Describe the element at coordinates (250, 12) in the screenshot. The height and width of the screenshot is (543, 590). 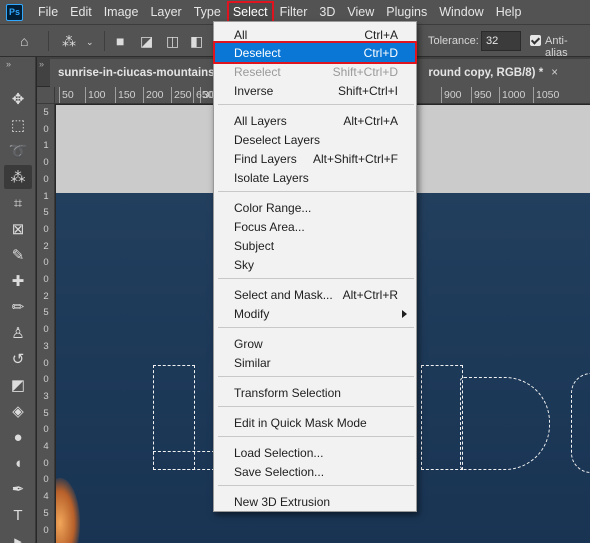
I see `menu-select: Select` at that location.